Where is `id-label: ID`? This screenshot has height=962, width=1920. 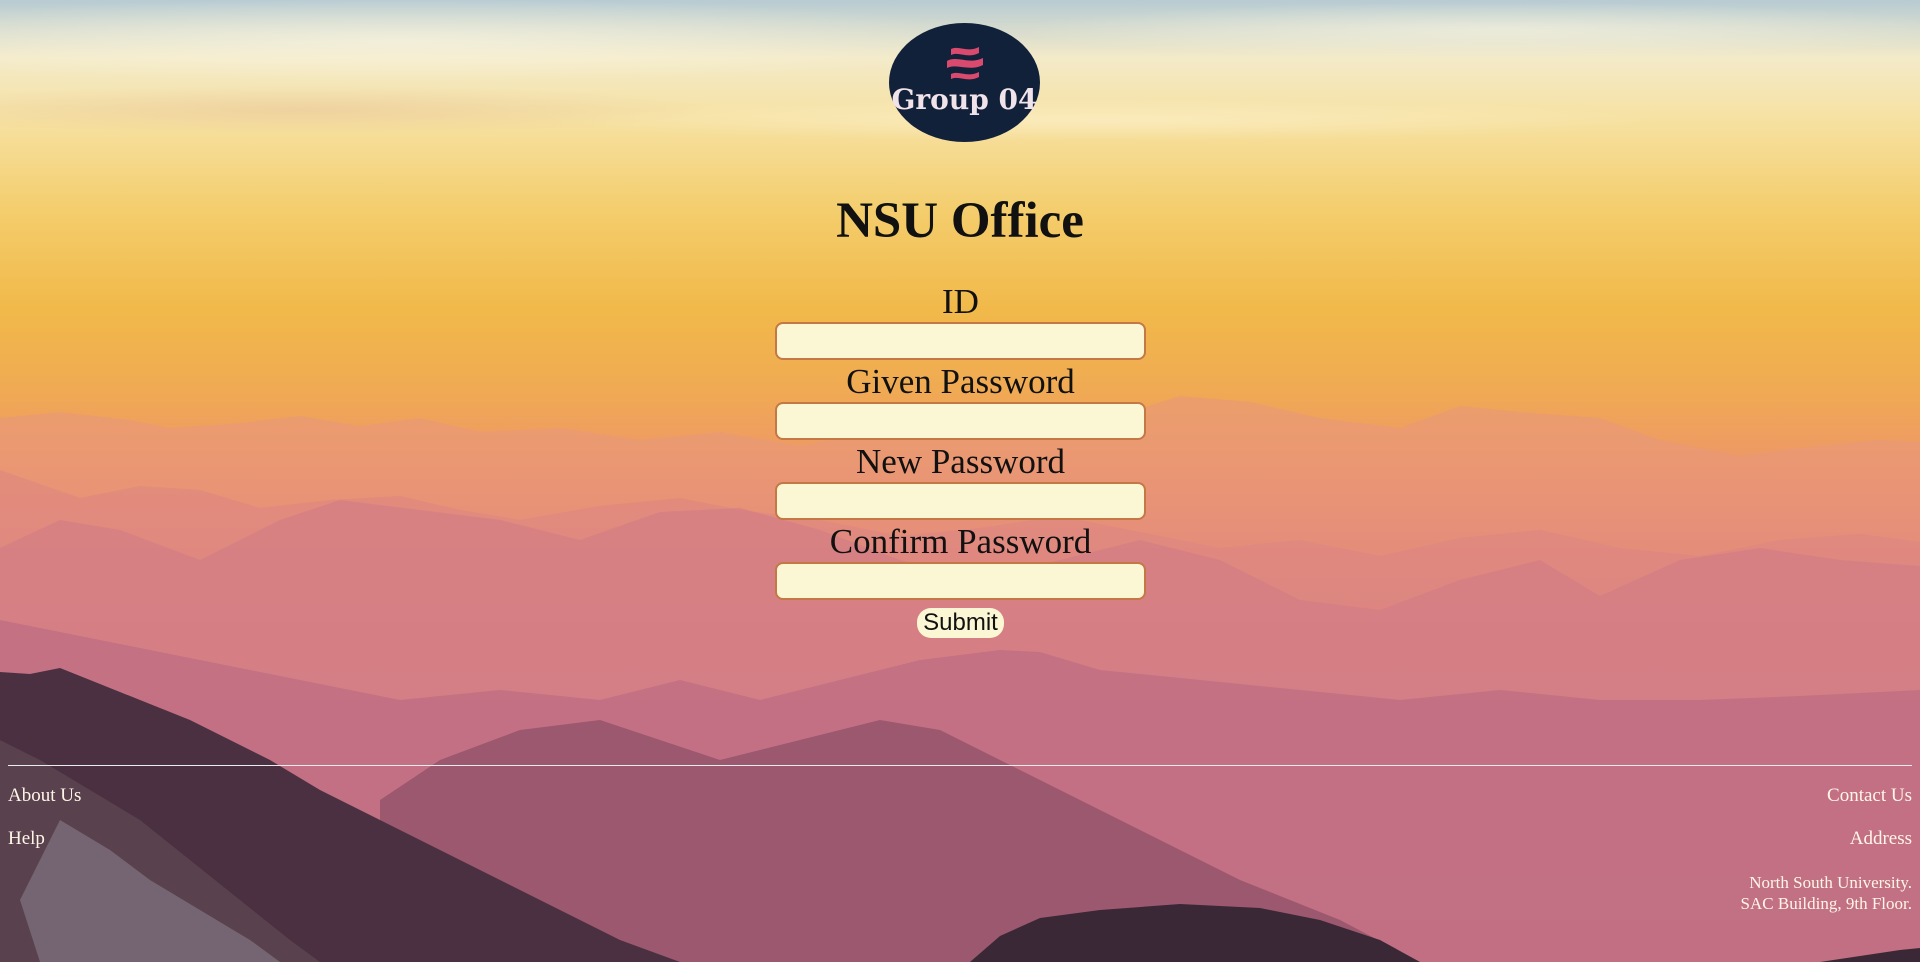
id-label: ID is located at coordinates (960, 301).